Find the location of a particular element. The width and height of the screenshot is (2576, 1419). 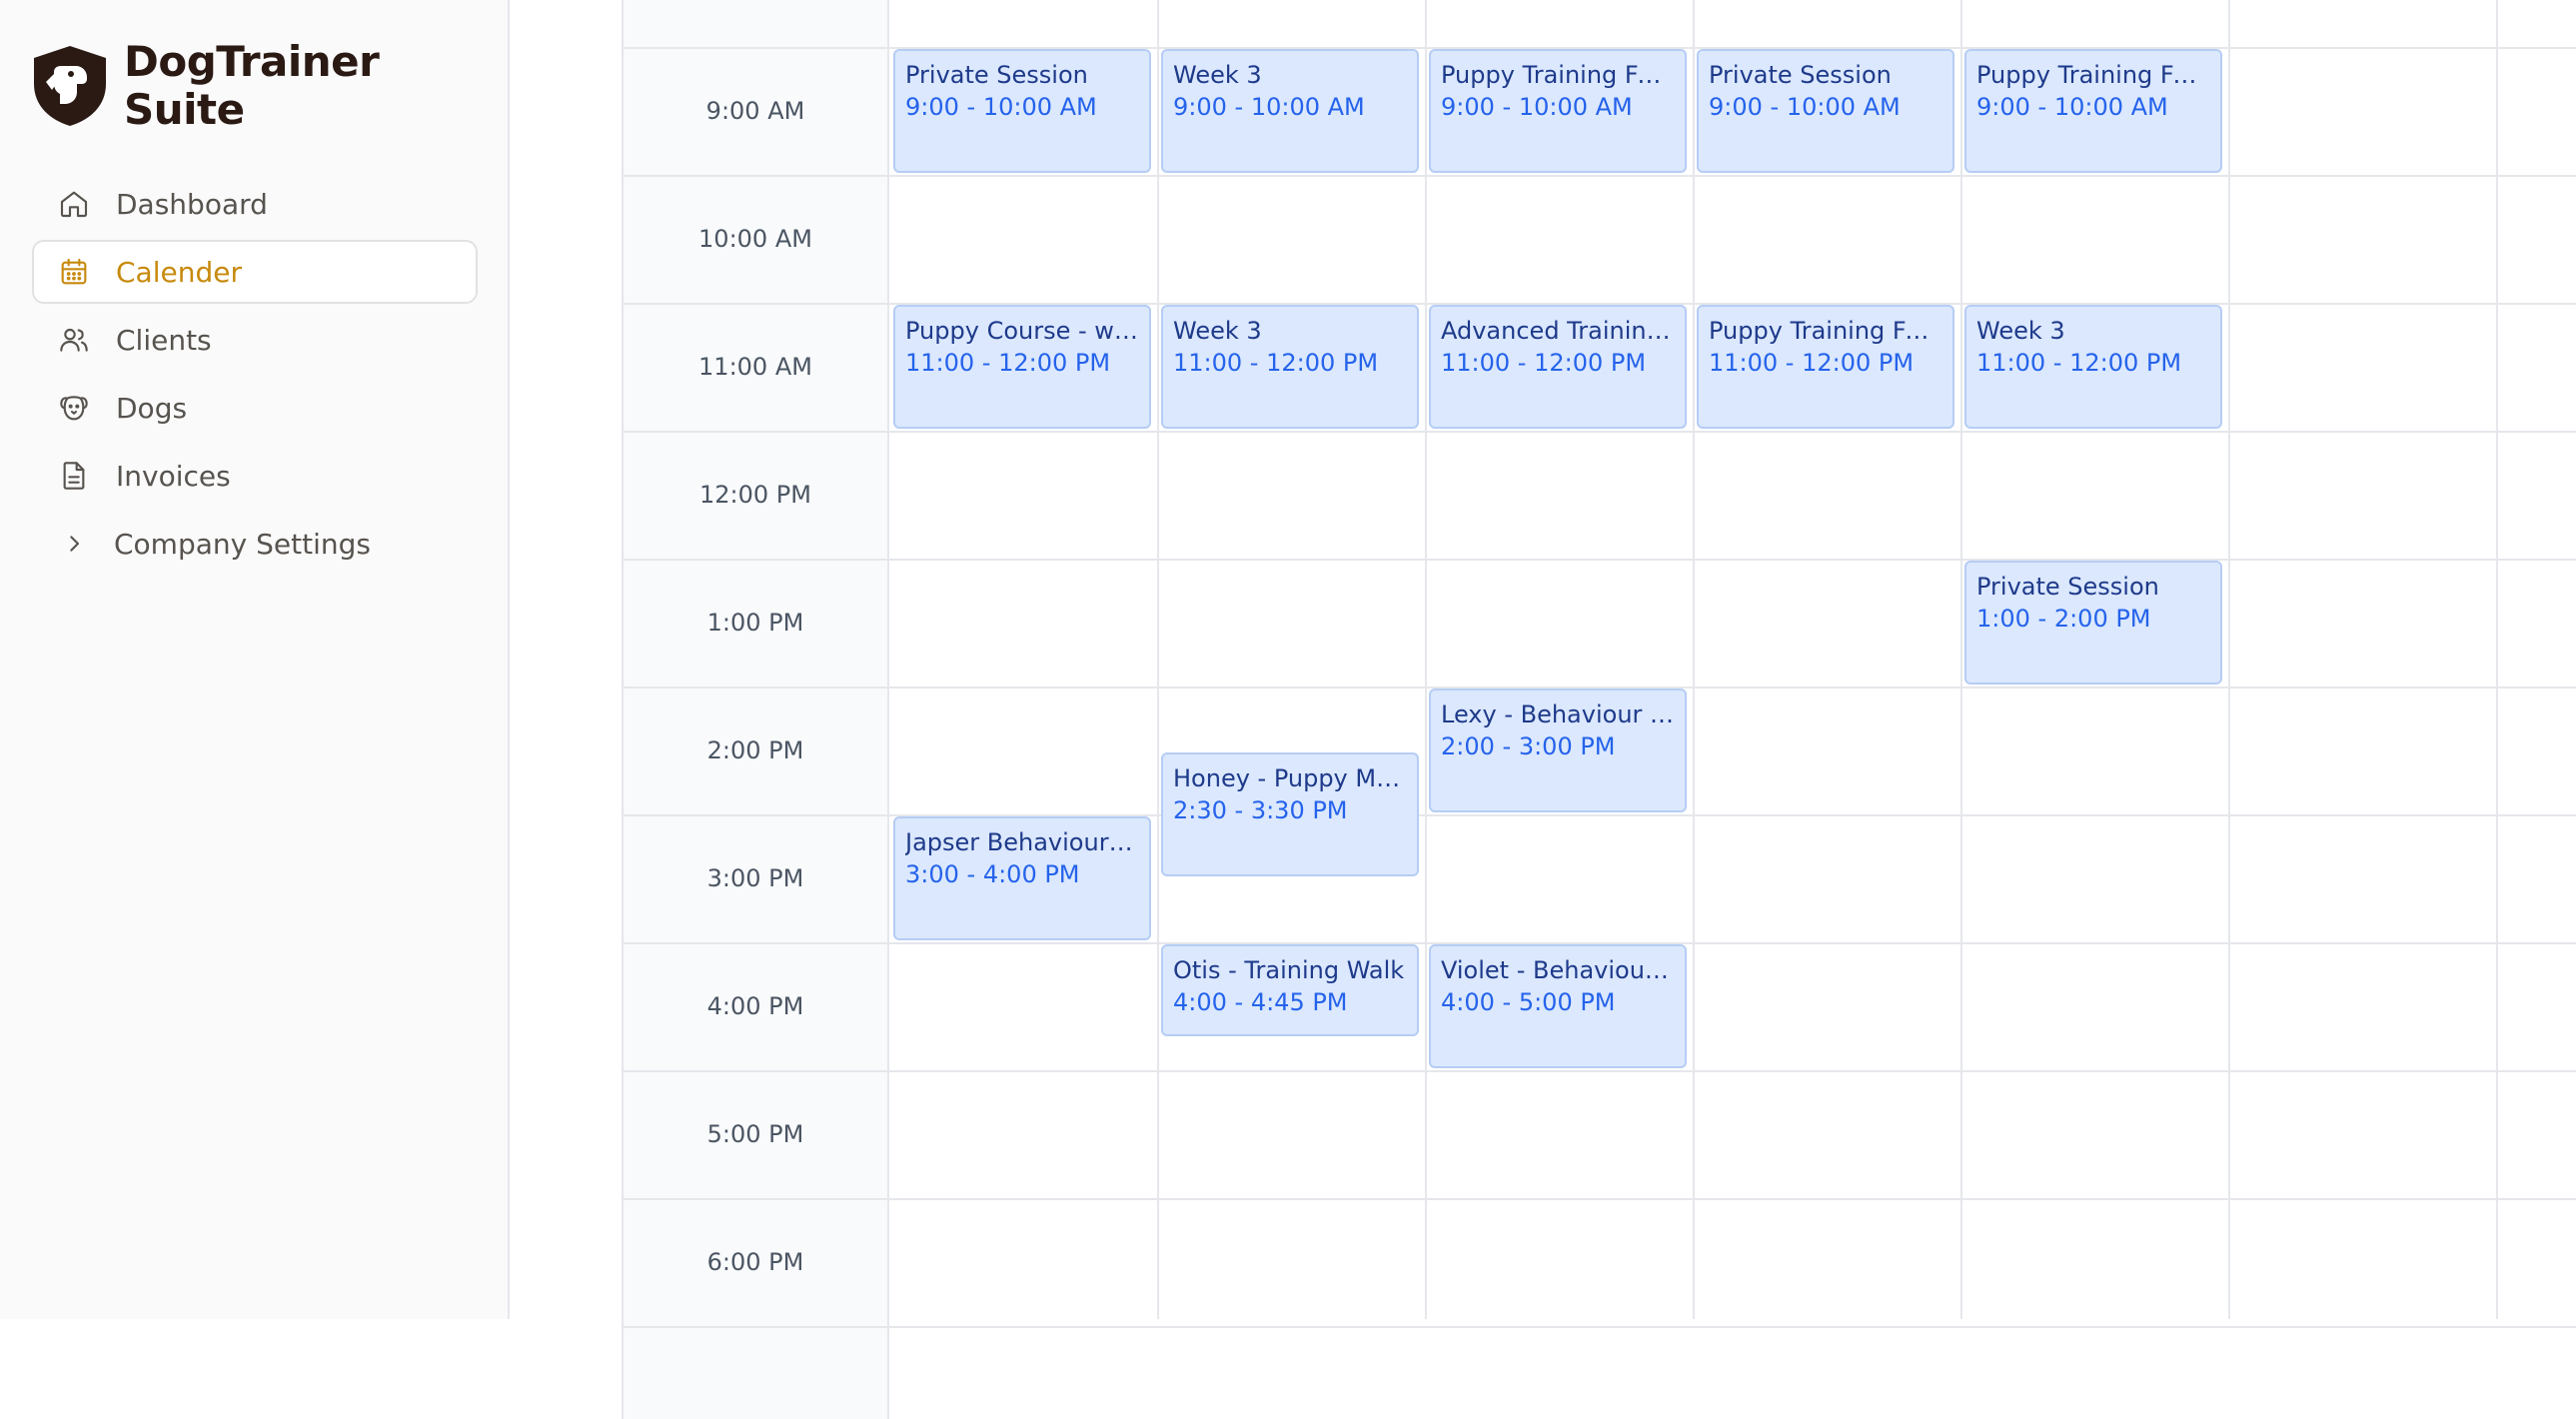

calendar-event: Japser Behaviour M... 3:00 - 4:00 PM is located at coordinates (1022, 878).